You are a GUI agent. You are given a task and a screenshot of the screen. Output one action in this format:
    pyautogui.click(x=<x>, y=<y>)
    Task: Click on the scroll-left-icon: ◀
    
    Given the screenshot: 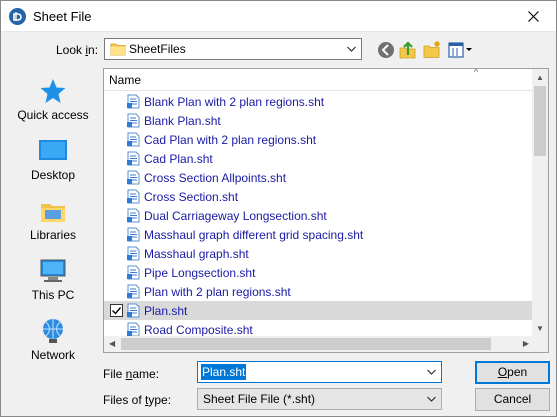 What is the action you would take?
    pyautogui.click(x=112, y=343)
    